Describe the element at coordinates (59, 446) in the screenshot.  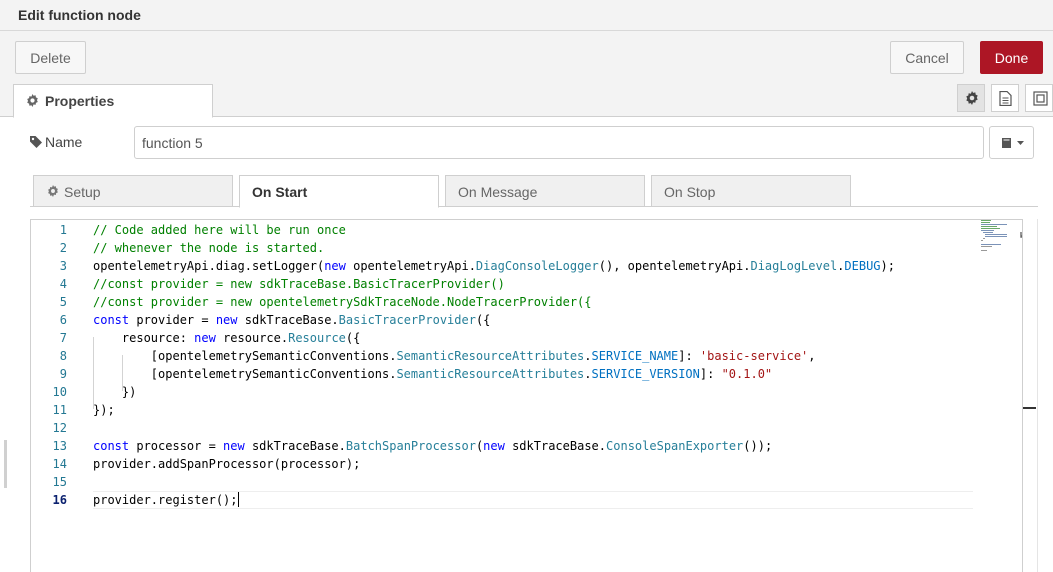
I see `line-number: 13` at that location.